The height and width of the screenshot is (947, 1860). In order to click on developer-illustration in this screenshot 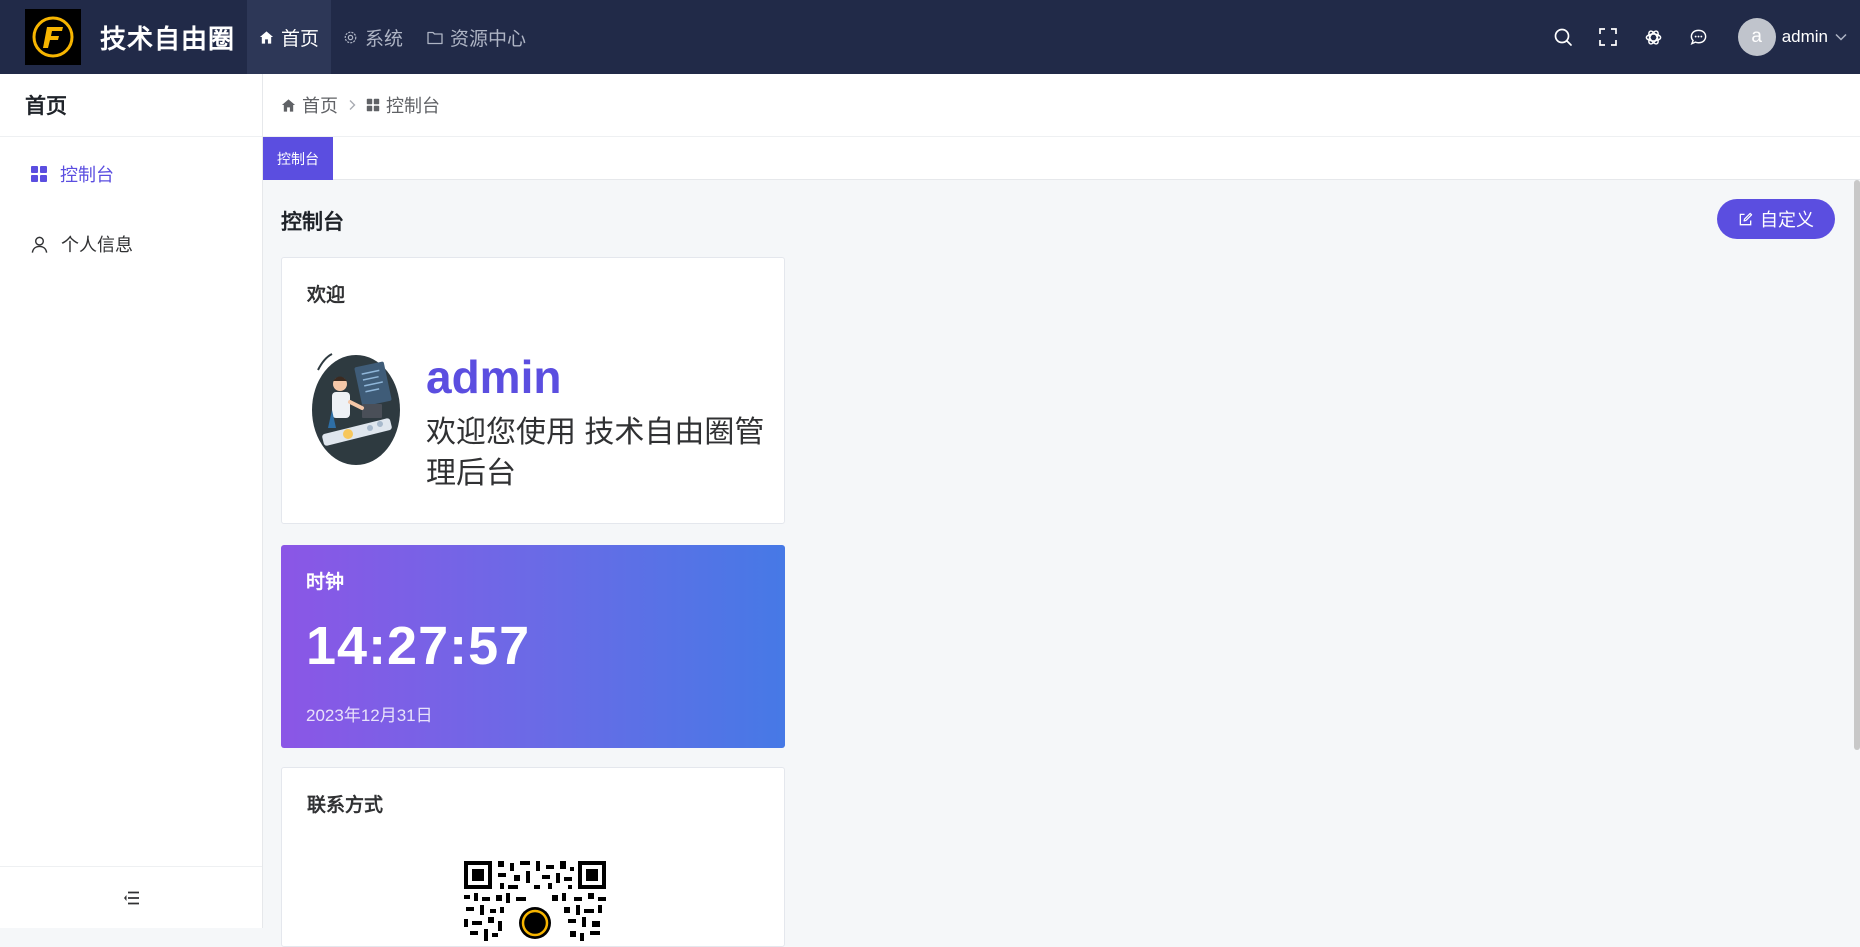, I will do `click(356, 409)`.